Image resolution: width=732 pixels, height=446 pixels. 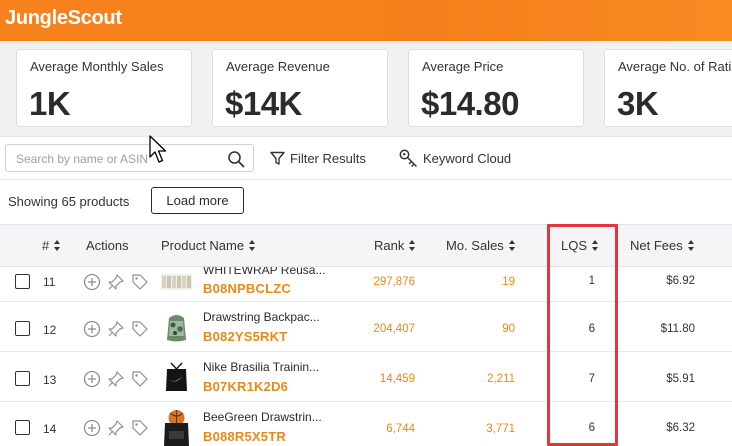 What do you see at coordinates (394, 282) in the screenshot?
I see `product-rank: 297,876` at bounding box center [394, 282].